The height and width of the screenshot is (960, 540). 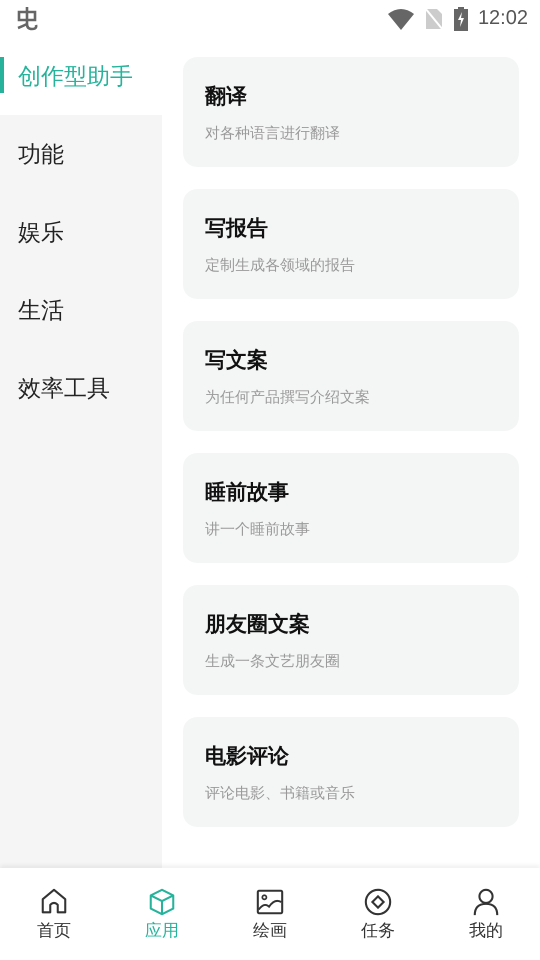 What do you see at coordinates (81, 154) in the screenshot?
I see `sidebar-item: 功能` at bounding box center [81, 154].